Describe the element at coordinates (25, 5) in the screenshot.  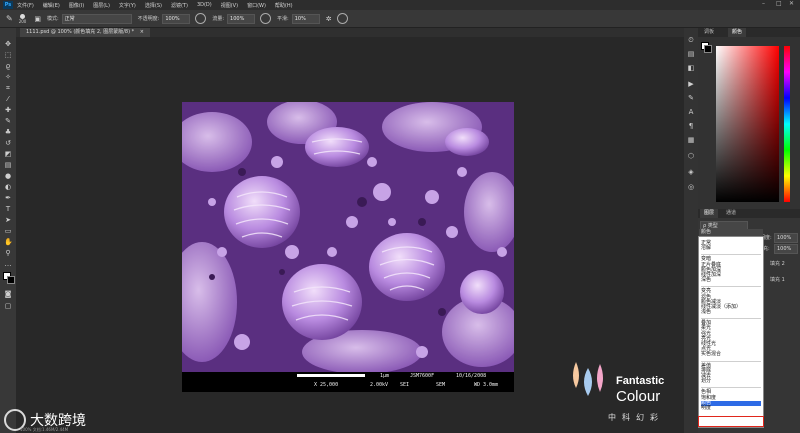
I see `menu-file: 文件(F)` at that location.